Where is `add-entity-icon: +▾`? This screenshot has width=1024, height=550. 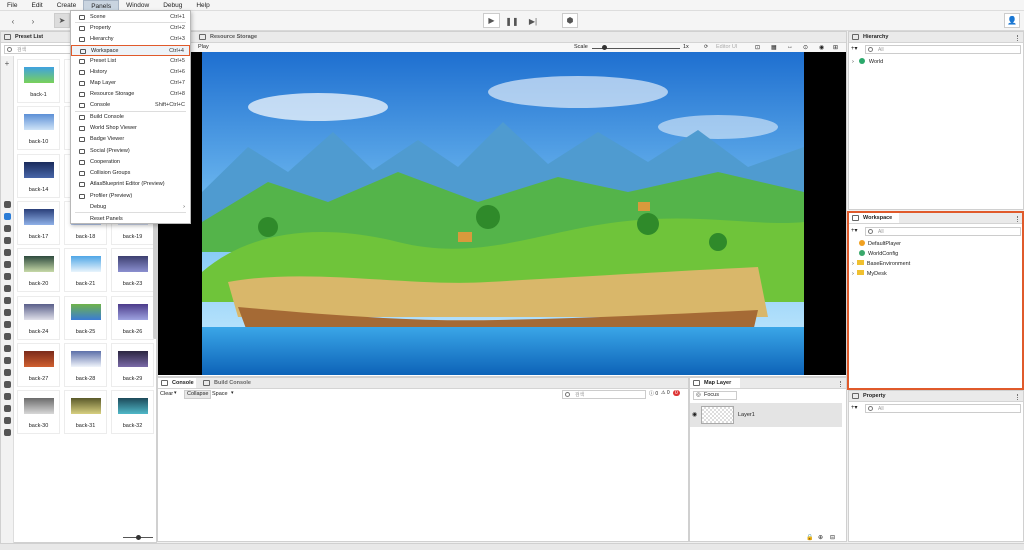 add-entity-icon: +▾ is located at coordinates (854, 48).